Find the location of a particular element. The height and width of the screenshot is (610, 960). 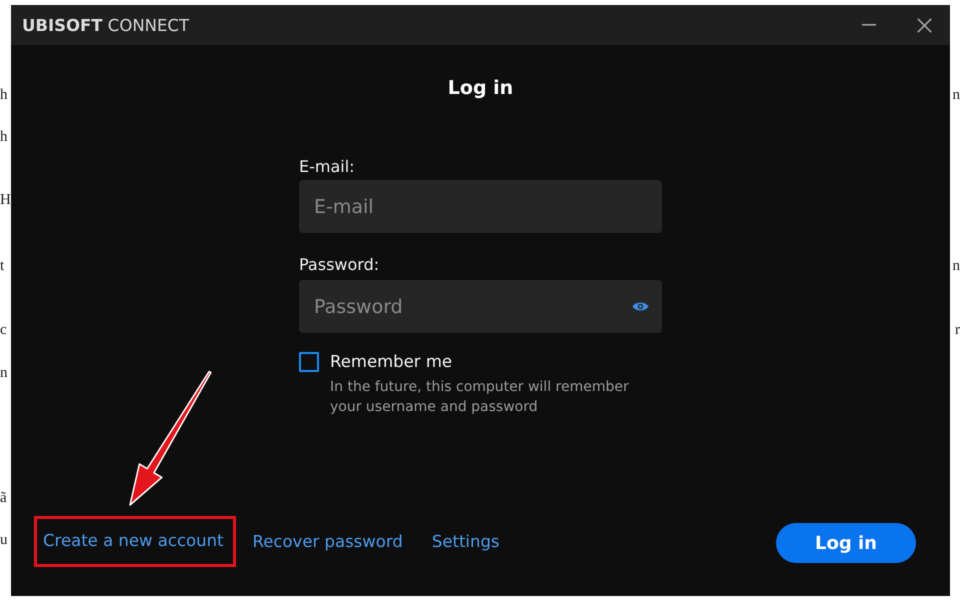

text-fragment: u is located at coordinates (4, 540).